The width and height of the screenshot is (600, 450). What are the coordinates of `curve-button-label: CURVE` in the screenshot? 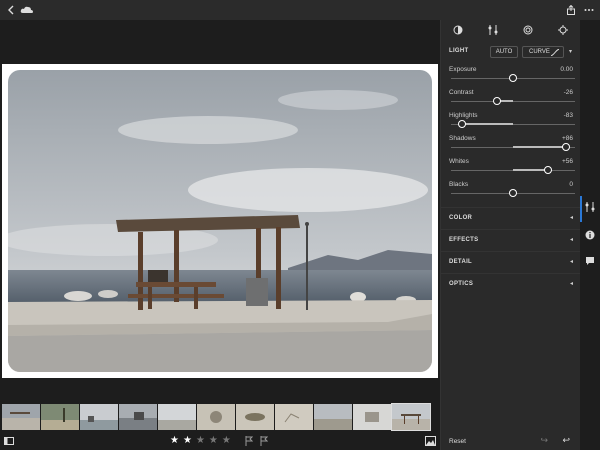 It's located at (539, 52).